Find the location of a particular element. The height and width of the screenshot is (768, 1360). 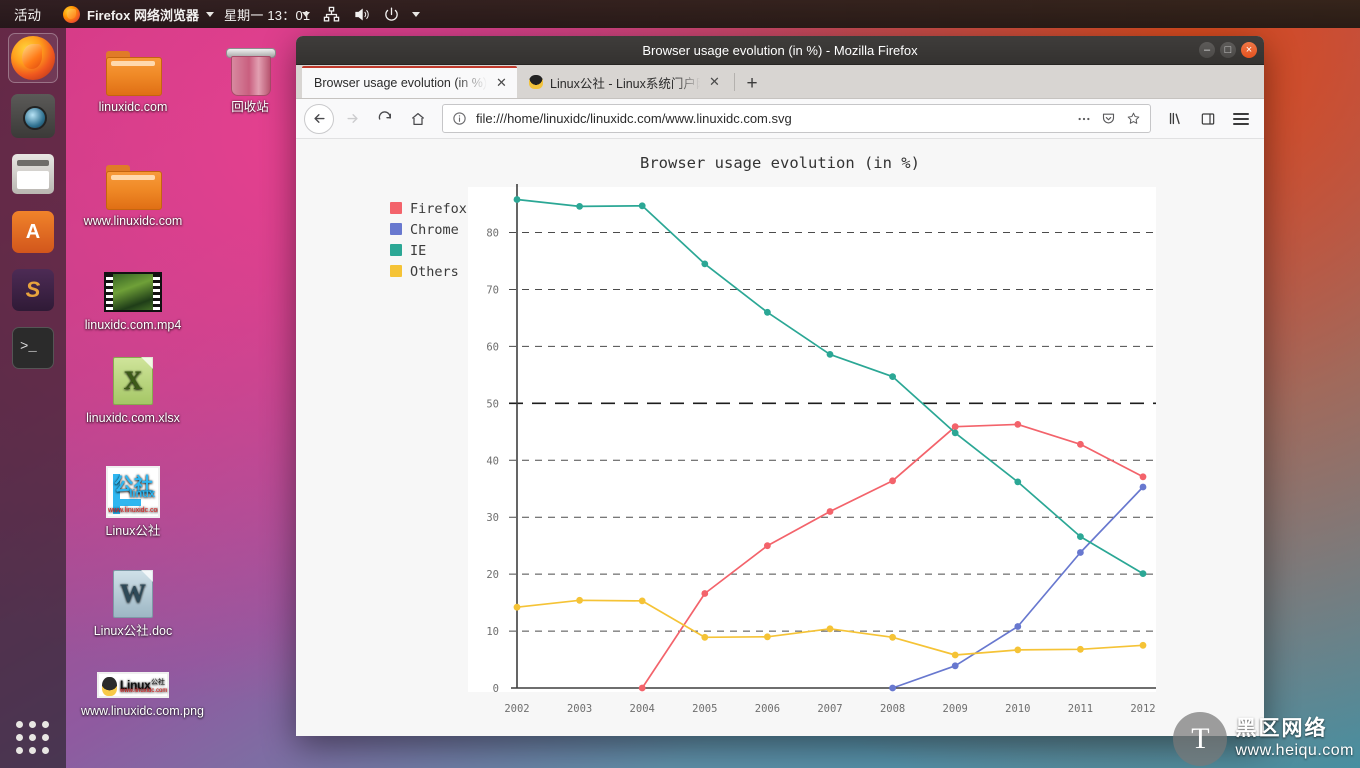

watermark-line1: 黑区网络 is located at coordinates (1281, 729).